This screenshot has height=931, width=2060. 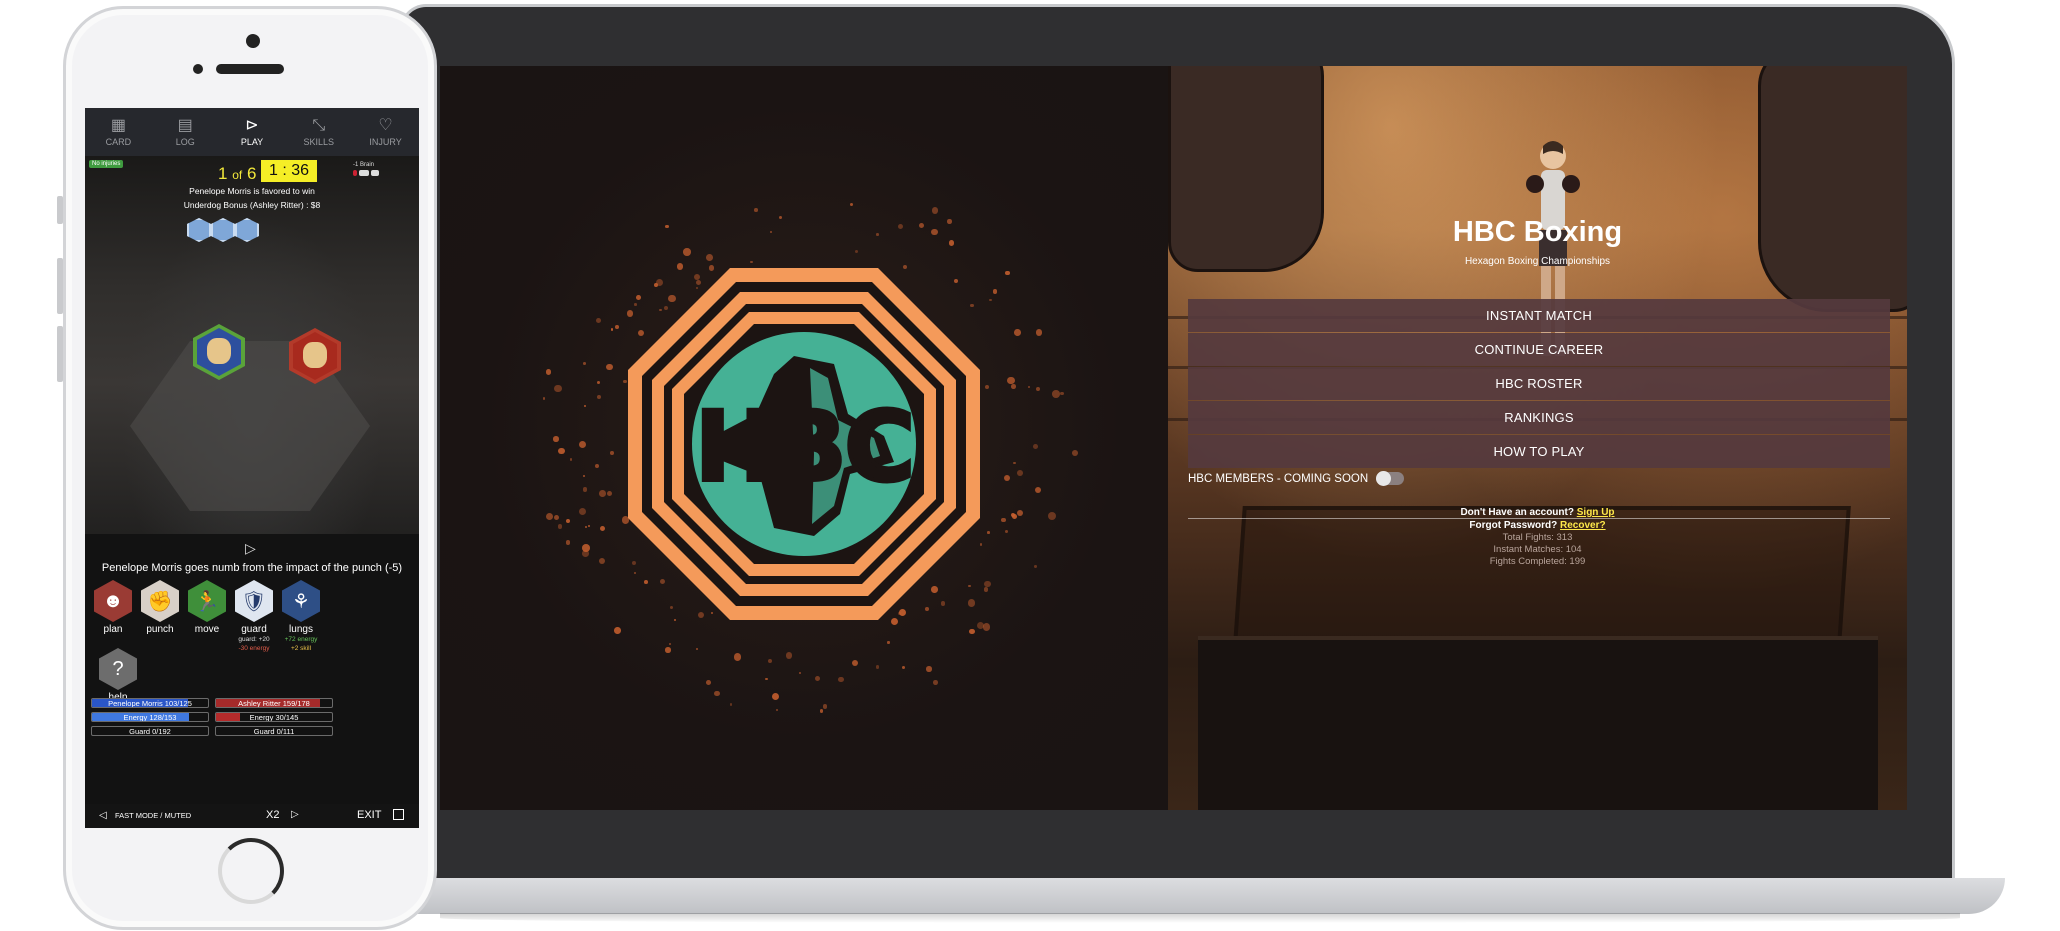 What do you see at coordinates (295, 814) in the screenshot?
I see `resume-play-icon: ▷` at bounding box center [295, 814].